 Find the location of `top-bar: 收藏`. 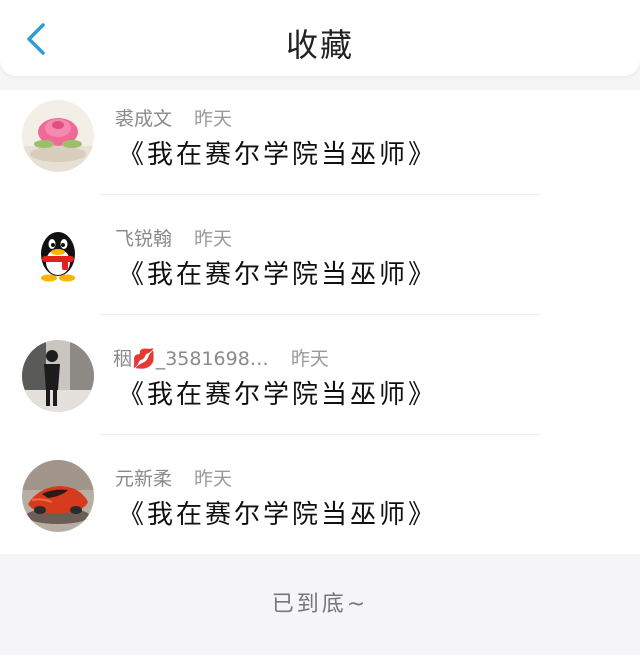

top-bar: 收藏 is located at coordinates (320, 38).